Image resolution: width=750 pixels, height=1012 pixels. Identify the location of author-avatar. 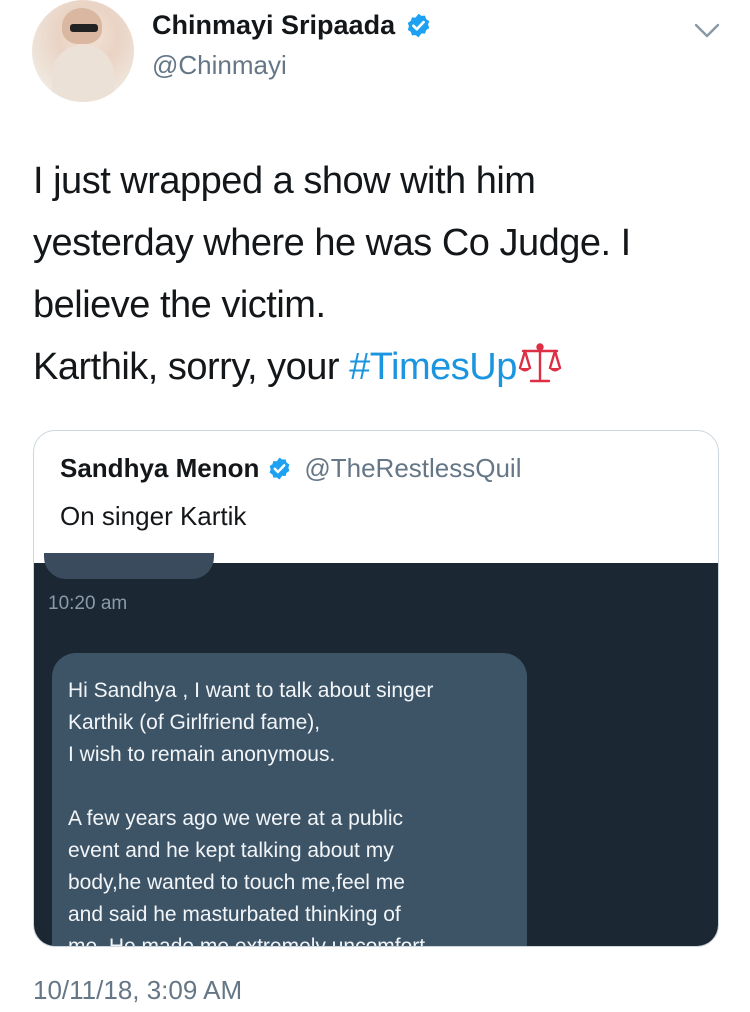
(83, 51).